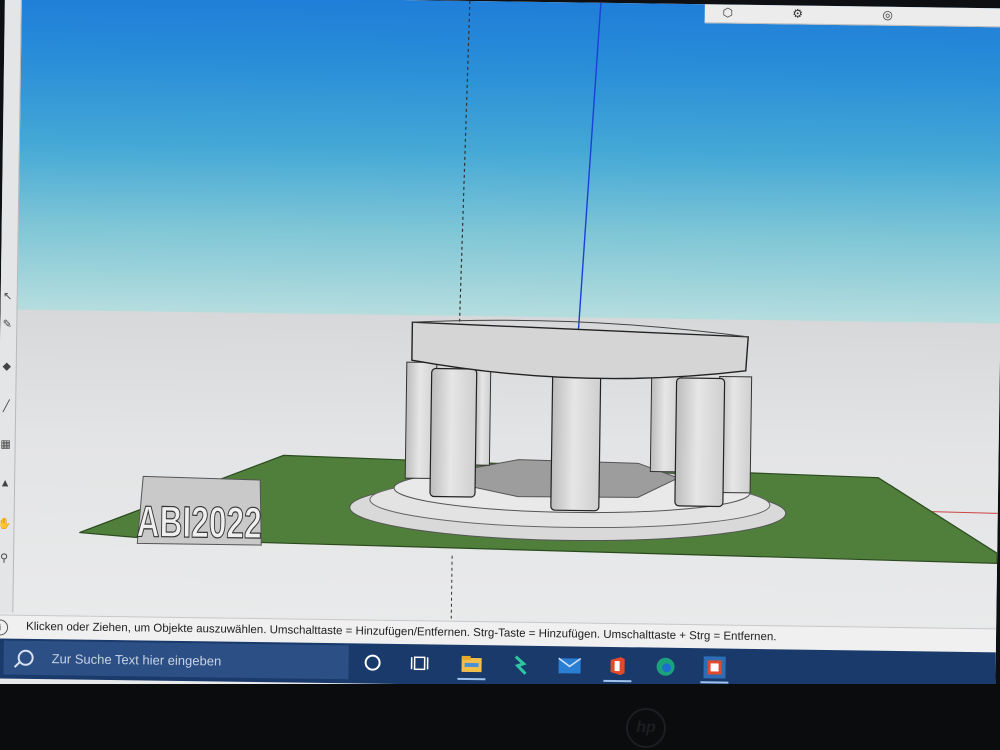 This screenshot has width=1000, height=750. What do you see at coordinates (798, 13) in the screenshot?
I see `camera-icon: ⚙` at bounding box center [798, 13].